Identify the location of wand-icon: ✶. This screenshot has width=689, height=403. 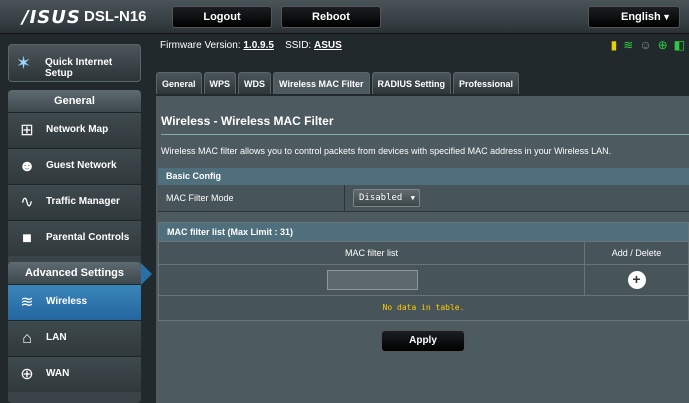
(24, 63).